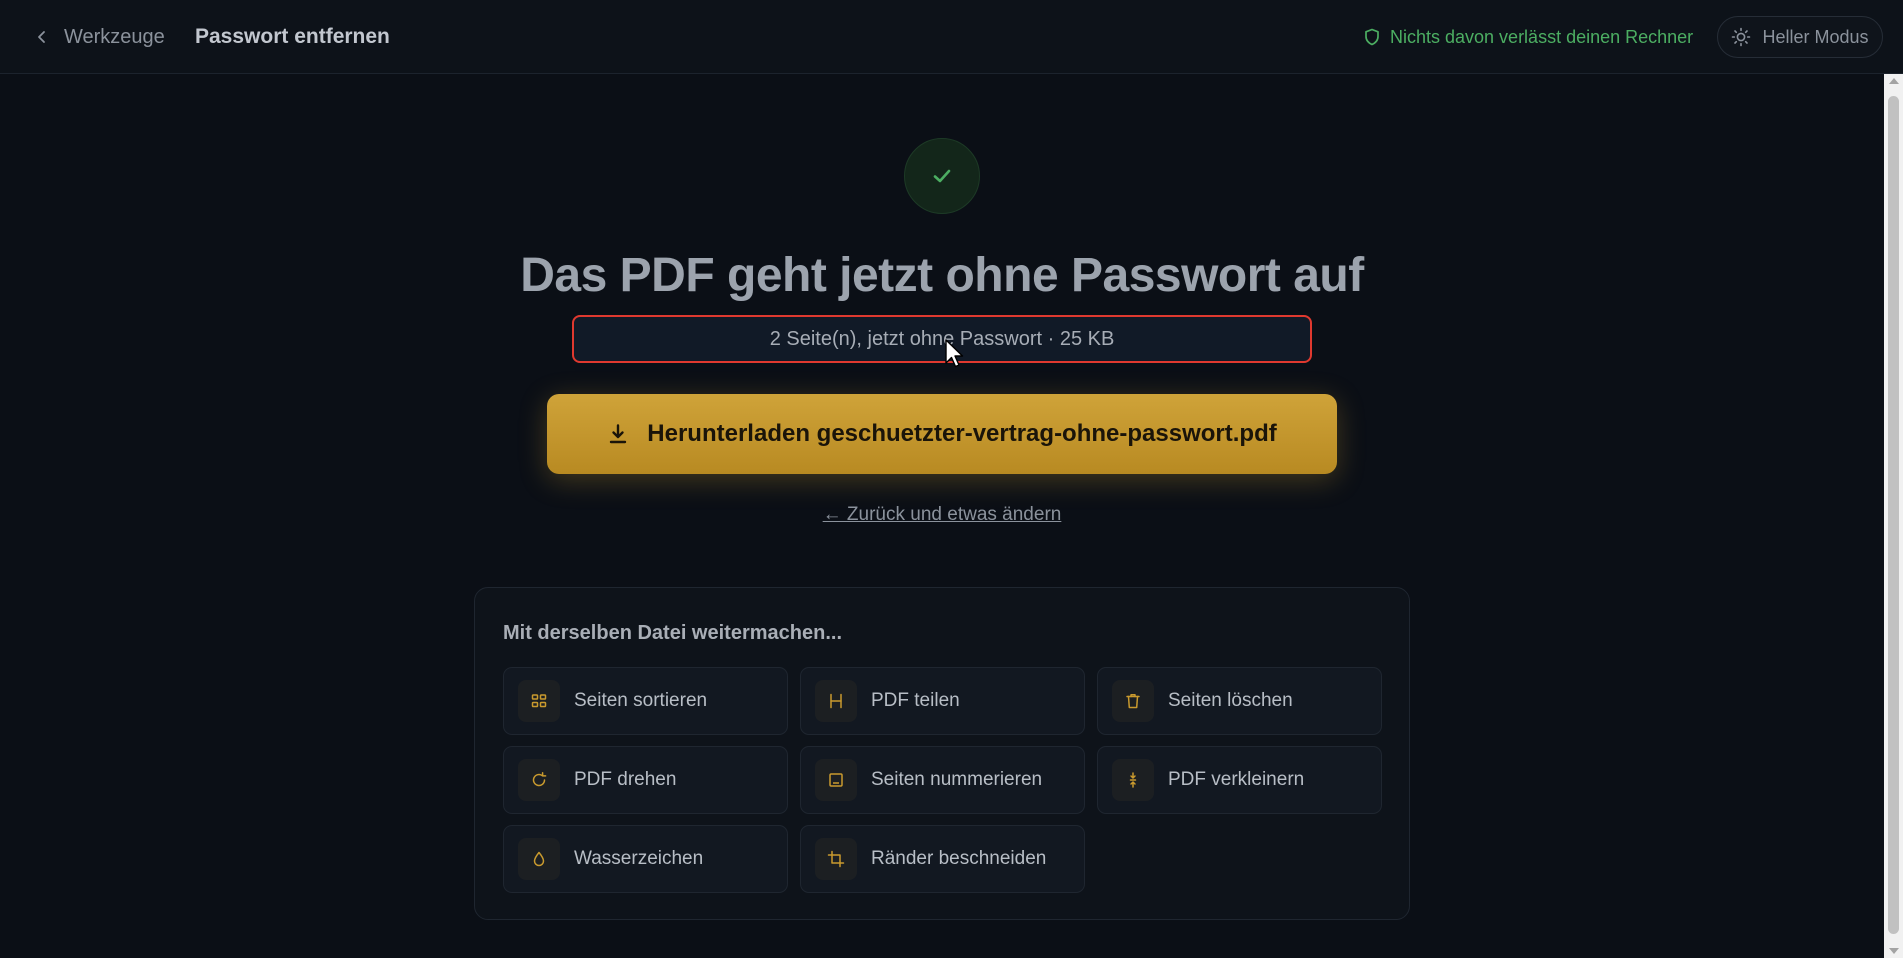 This screenshot has height=958, width=1903. What do you see at coordinates (1230, 700) in the screenshot?
I see `tool-label: Seiten löschen` at bounding box center [1230, 700].